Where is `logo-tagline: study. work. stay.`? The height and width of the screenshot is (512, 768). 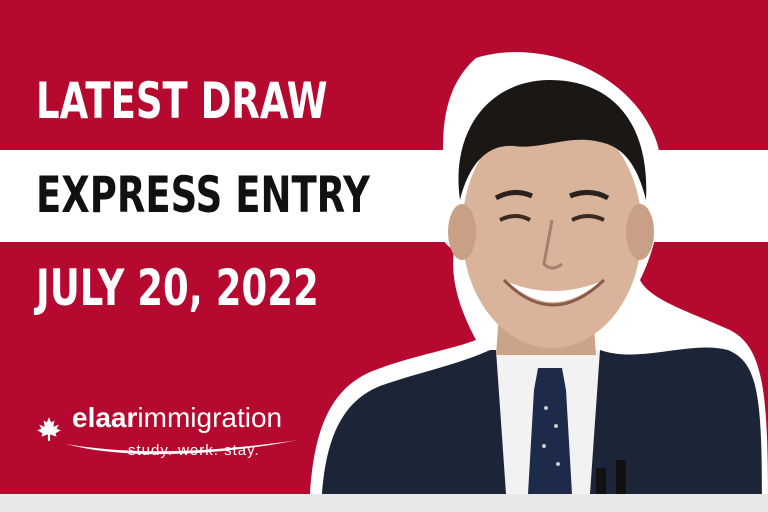
logo-tagline: study. work. stay. is located at coordinates (194, 450).